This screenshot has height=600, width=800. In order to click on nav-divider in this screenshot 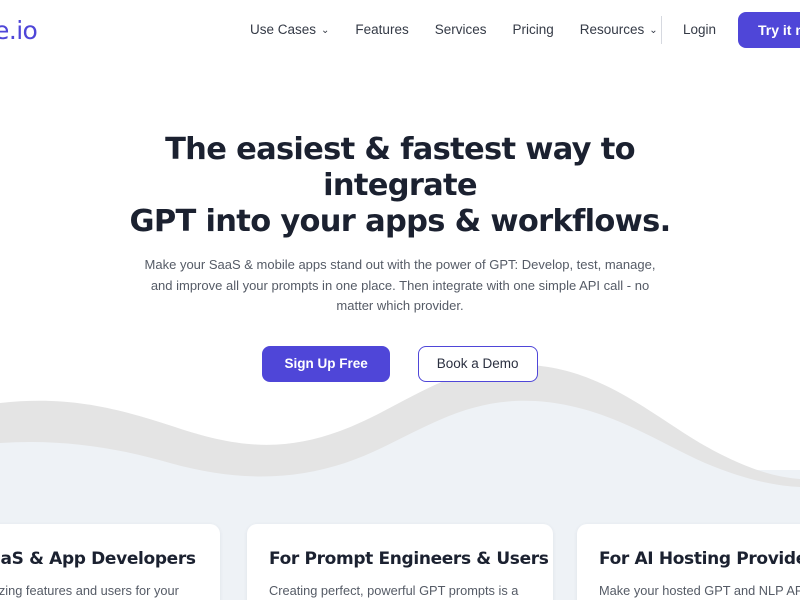, I will do `click(661, 30)`.